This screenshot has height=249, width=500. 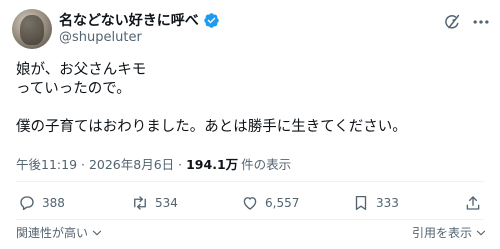 I want to click on author-handle: @shupeluter, so click(x=100, y=37).